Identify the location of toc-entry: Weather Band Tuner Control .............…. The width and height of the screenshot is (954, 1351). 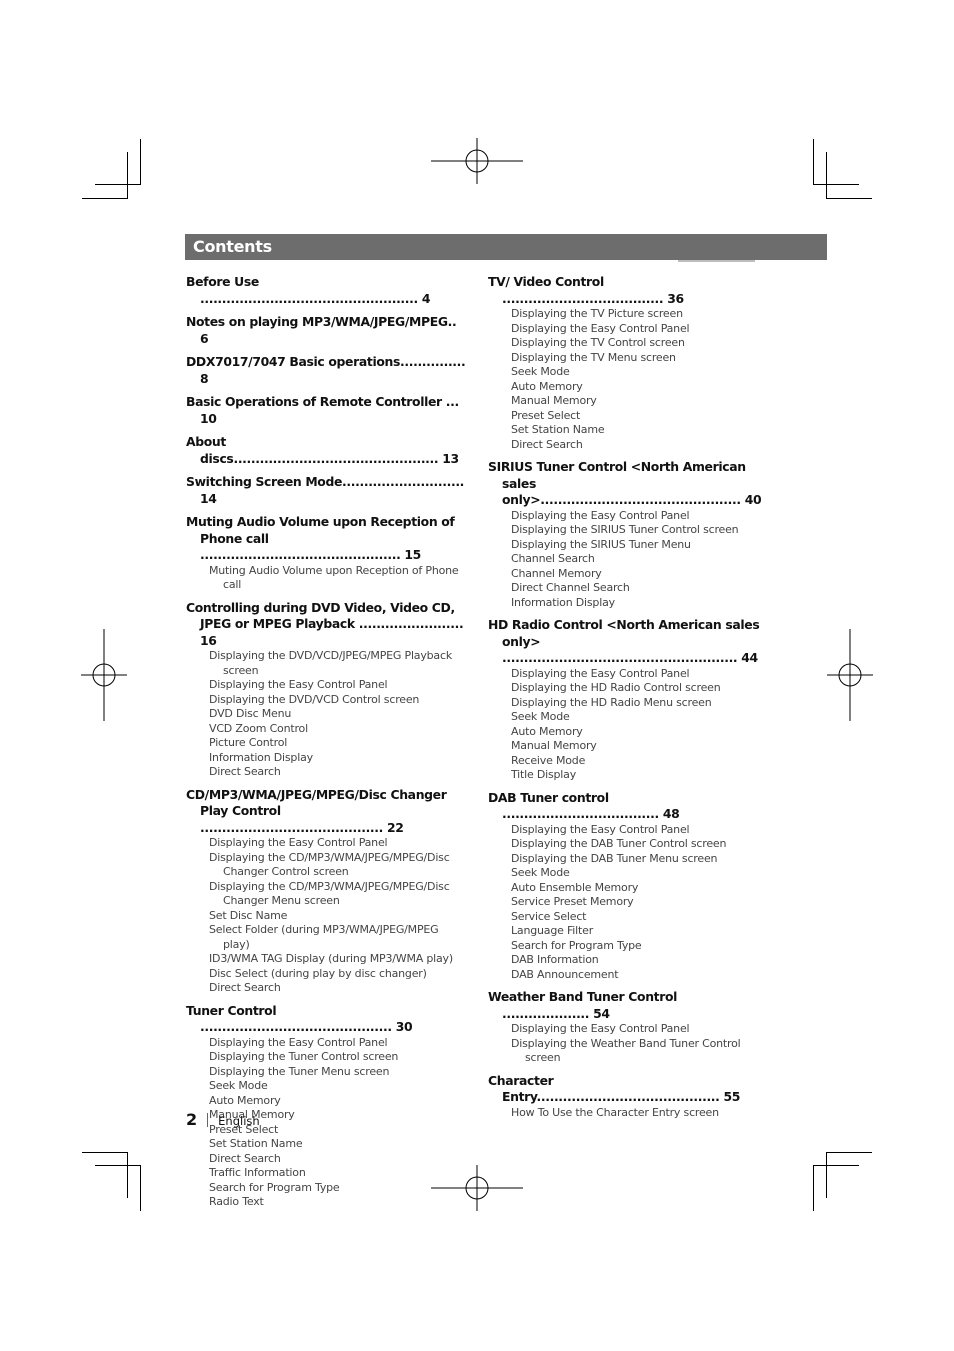
(628, 1005).